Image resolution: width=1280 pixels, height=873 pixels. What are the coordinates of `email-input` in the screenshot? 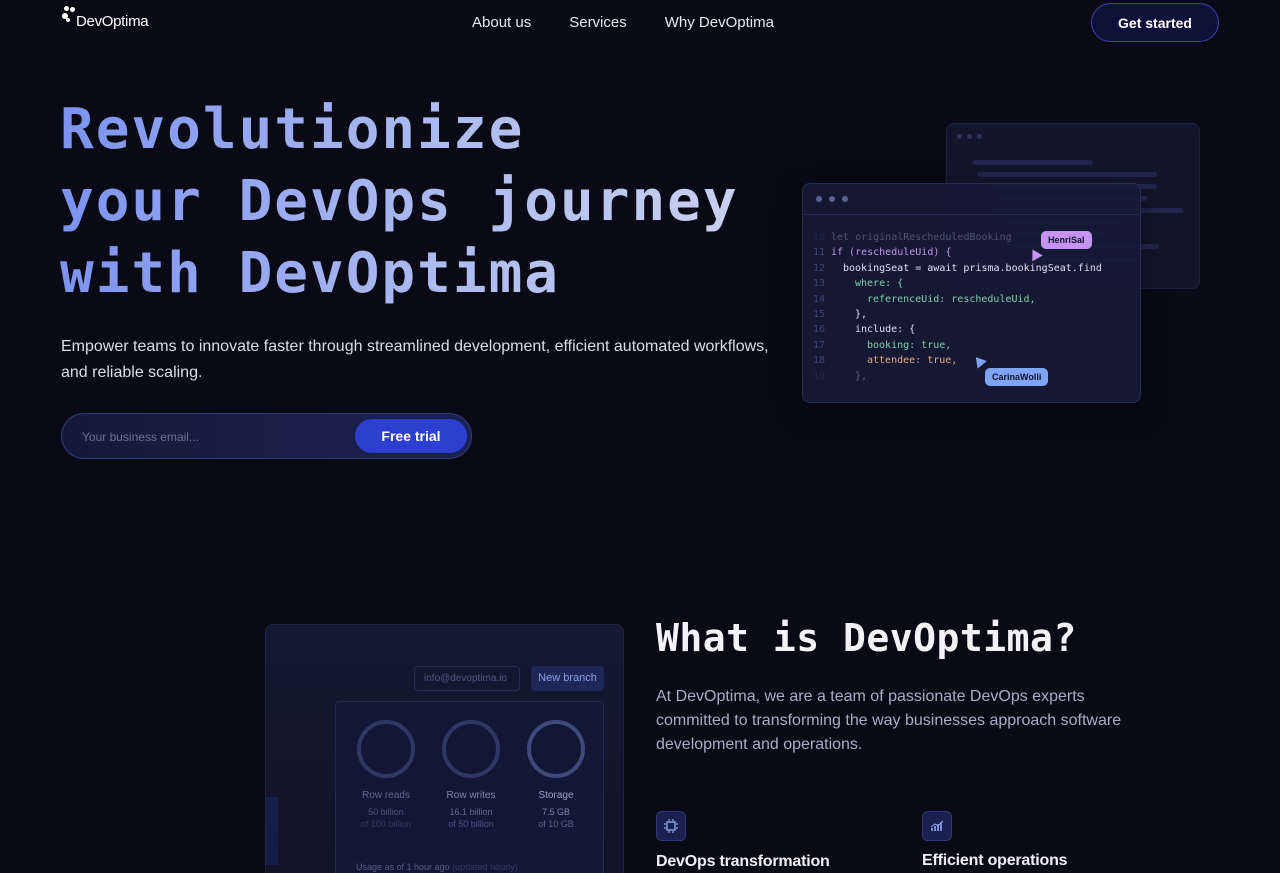 It's located at (212, 437).